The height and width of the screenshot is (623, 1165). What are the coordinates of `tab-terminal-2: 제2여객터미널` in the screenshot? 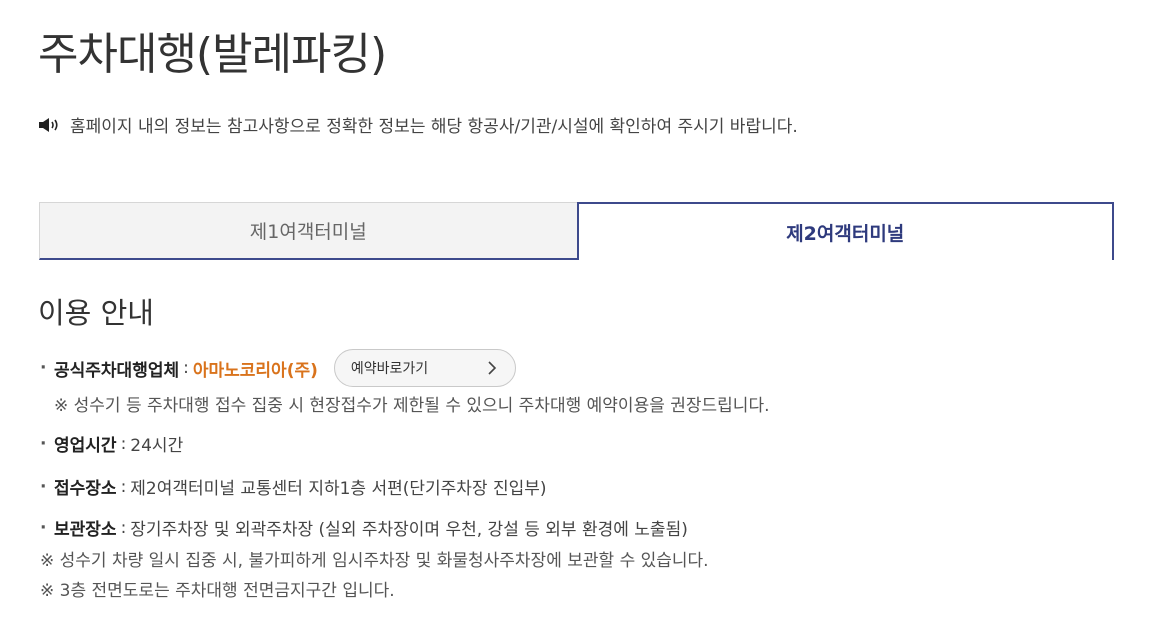 It's located at (845, 231).